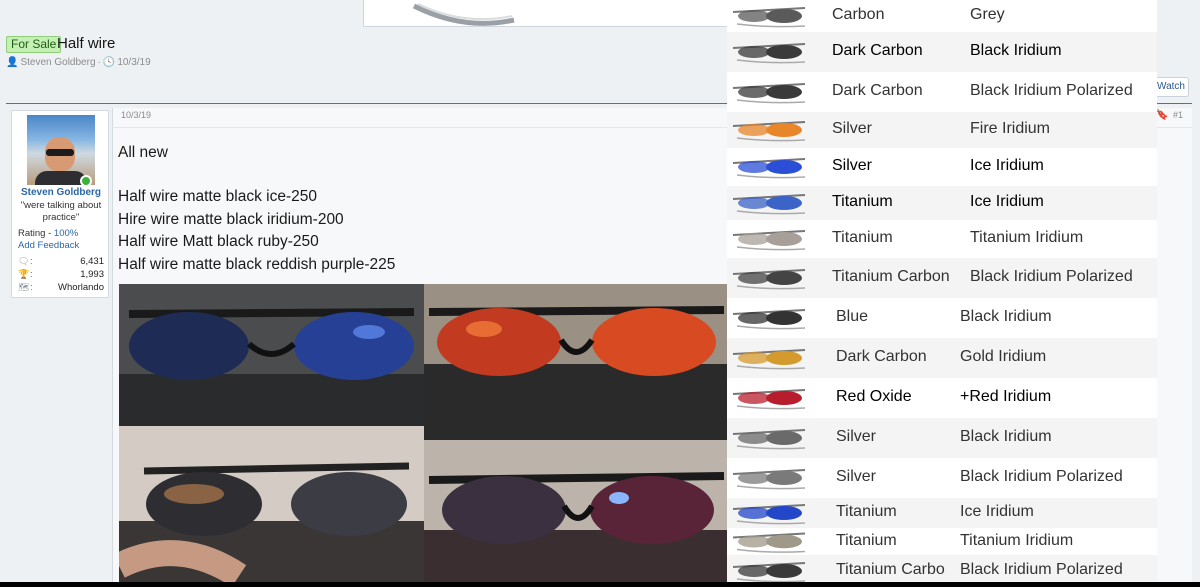 Image resolution: width=1200 pixels, height=587 pixels. What do you see at coordinates (600, 584) in the screenshot?
I see `bottom-bar` at bounding box center [600, 584].